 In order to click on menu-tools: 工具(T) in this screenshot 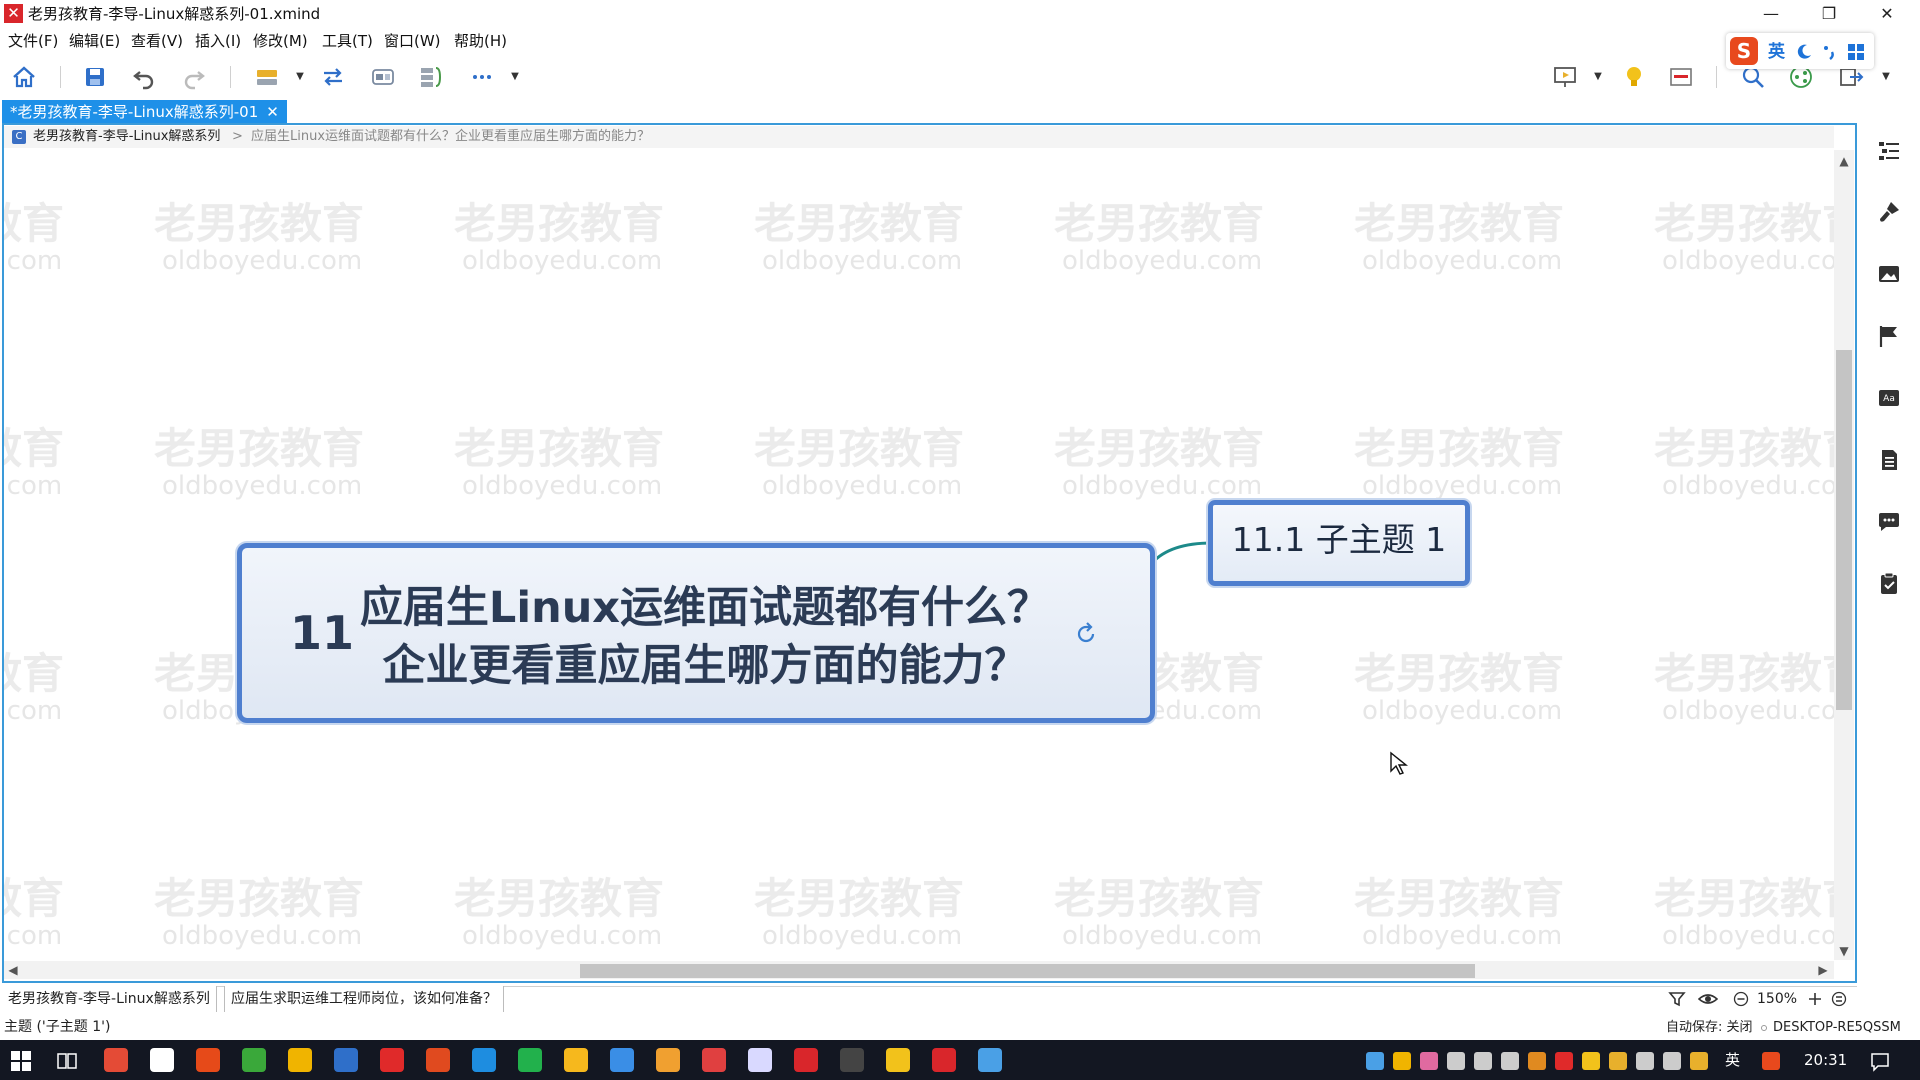, I will do `click(347, 41)`.